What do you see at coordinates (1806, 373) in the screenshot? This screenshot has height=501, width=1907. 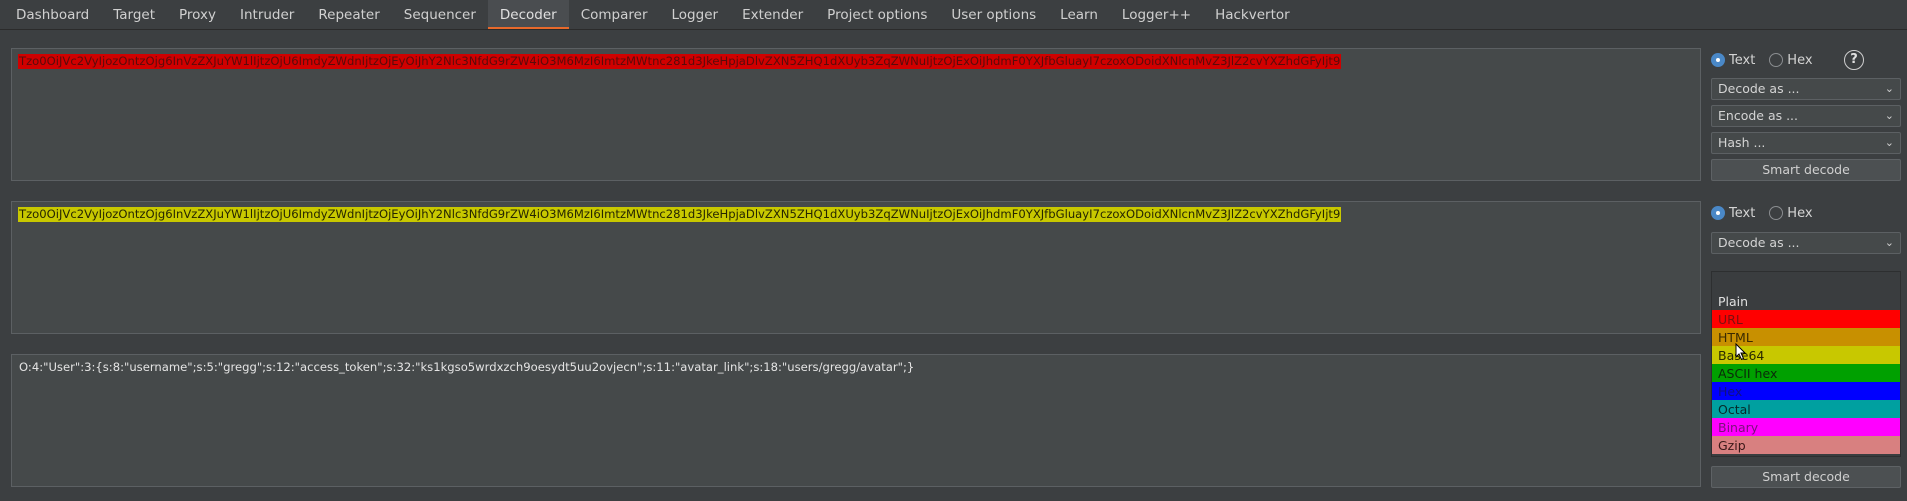 I see `dropdown-option-ascii-hex: ASCII hex` at bounding box center [1806, 373].